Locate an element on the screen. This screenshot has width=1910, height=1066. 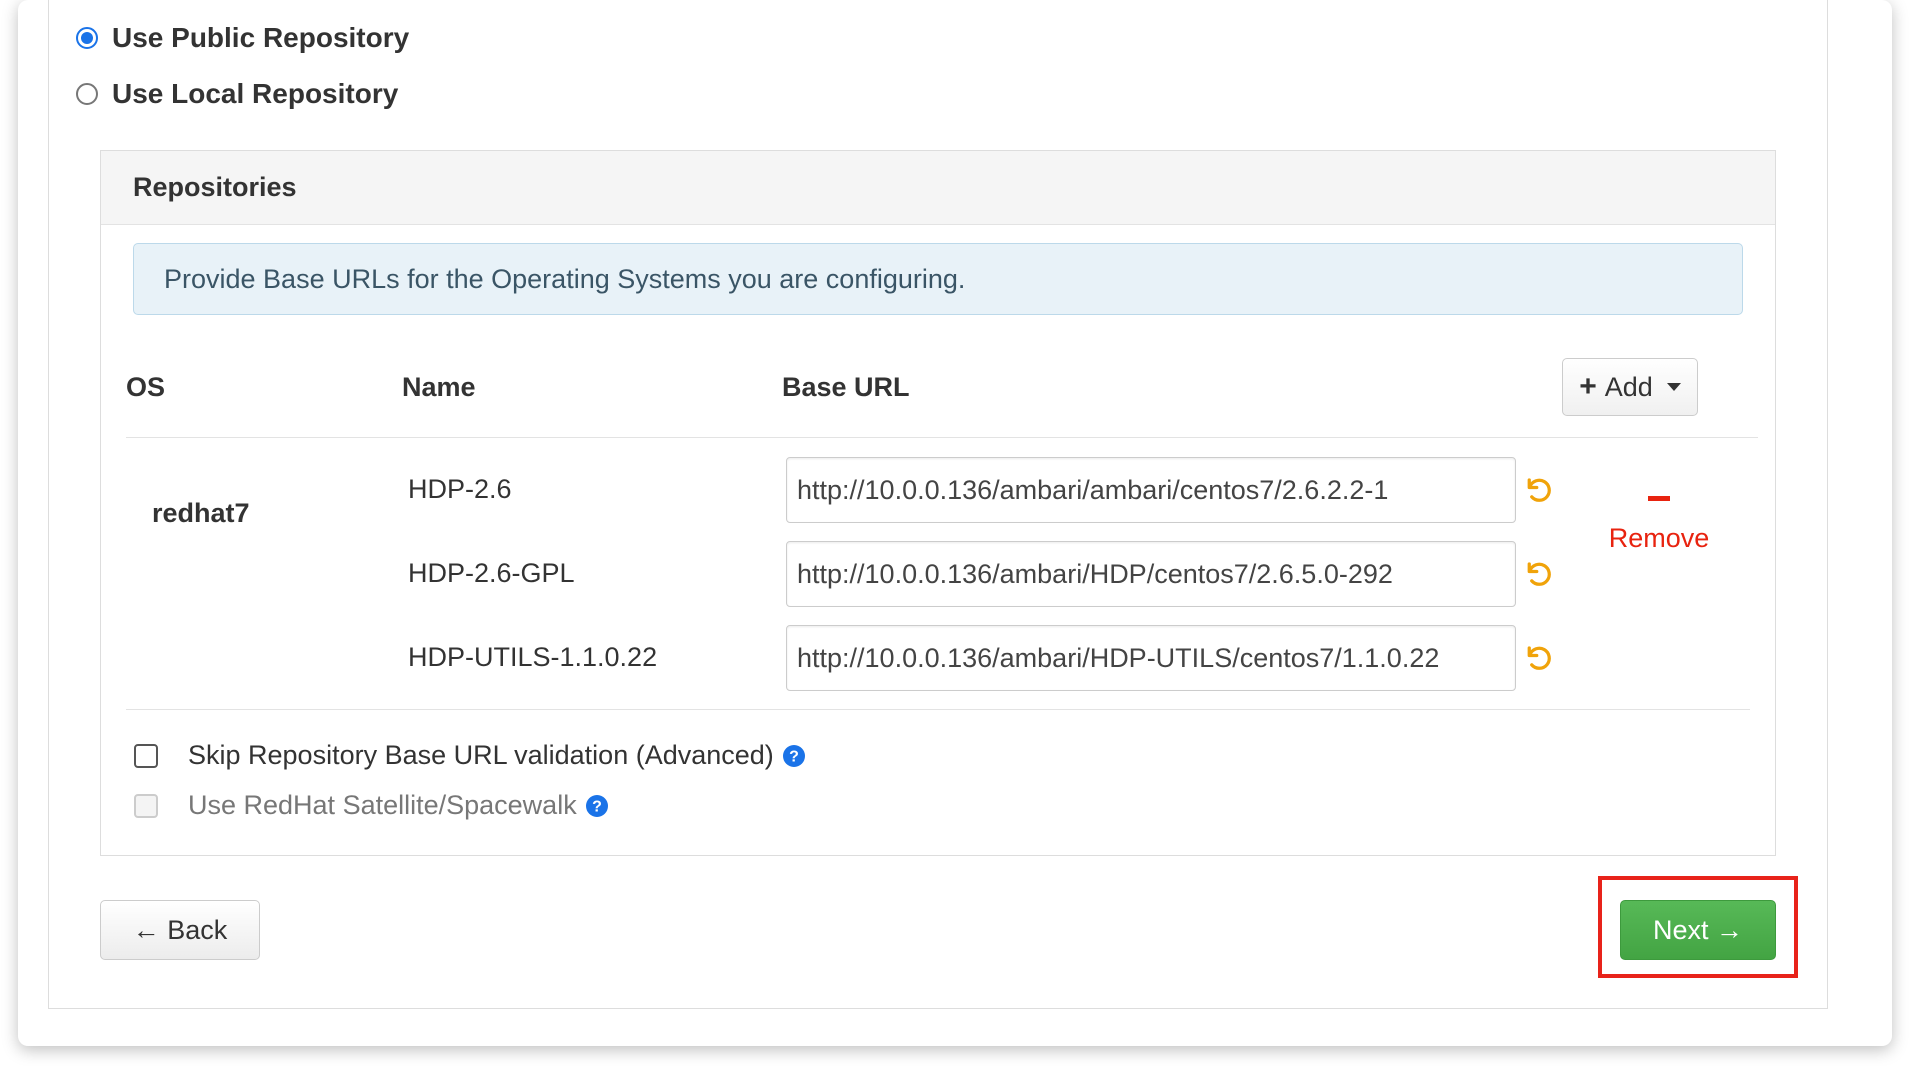
public-repository-radio is located at coordinates (87, 38).